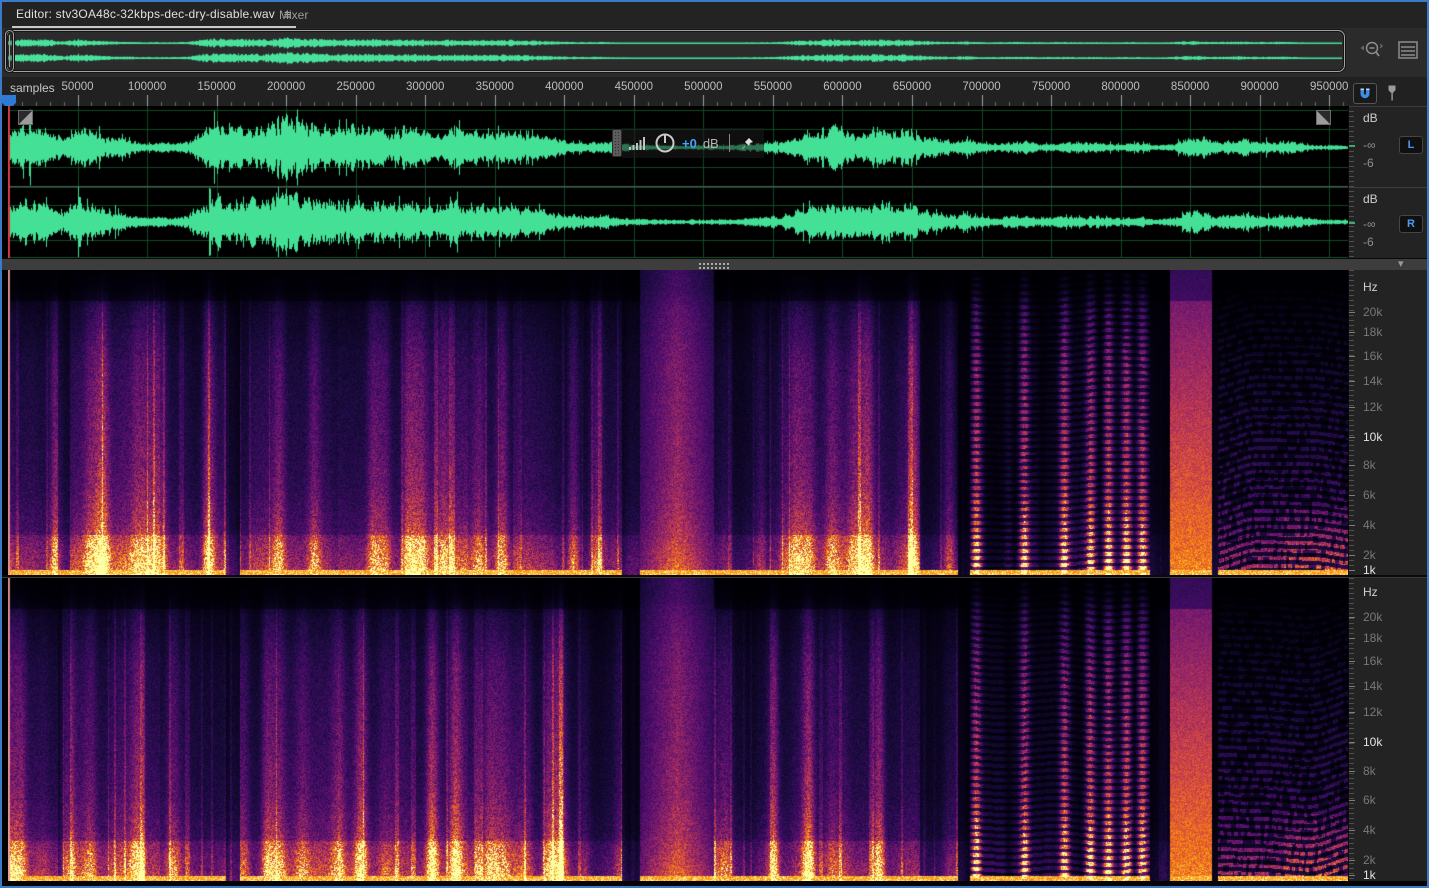  I want to click on snap-toggle-button, so click(1365, 93).